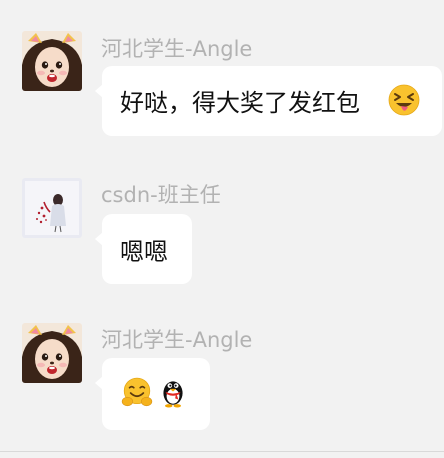  I want to click on message-bubble: 好哒，得大奖了发红包, so click(268, 101).